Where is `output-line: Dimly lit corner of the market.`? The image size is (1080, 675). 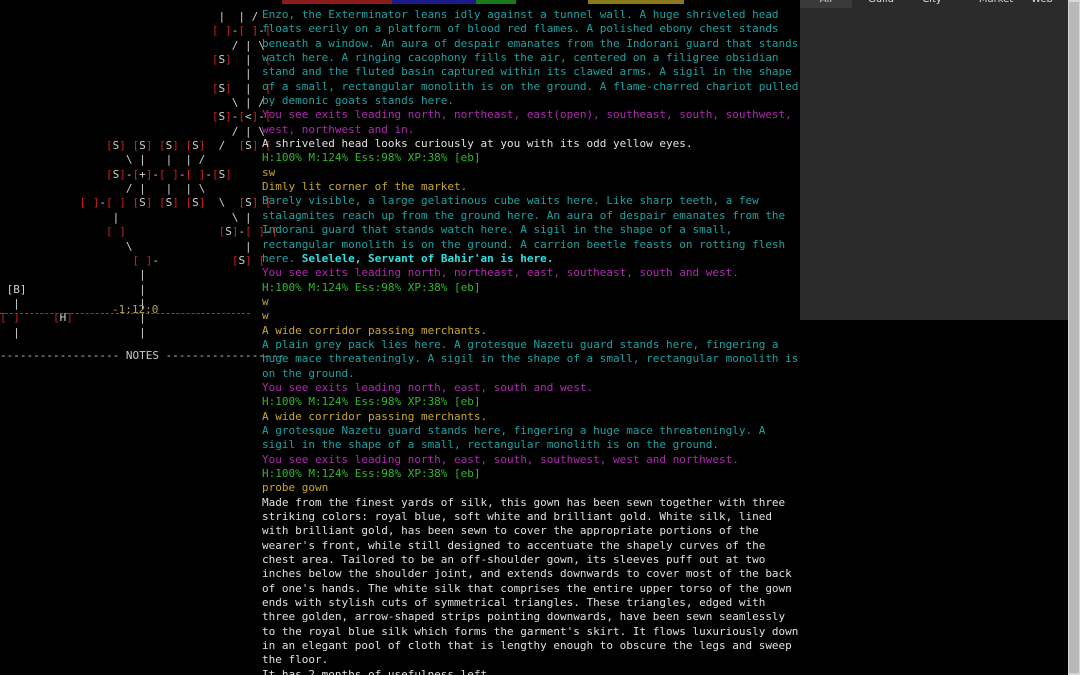 output-line: Dimly lit corner of the market. is located at coordinates (533, 187).